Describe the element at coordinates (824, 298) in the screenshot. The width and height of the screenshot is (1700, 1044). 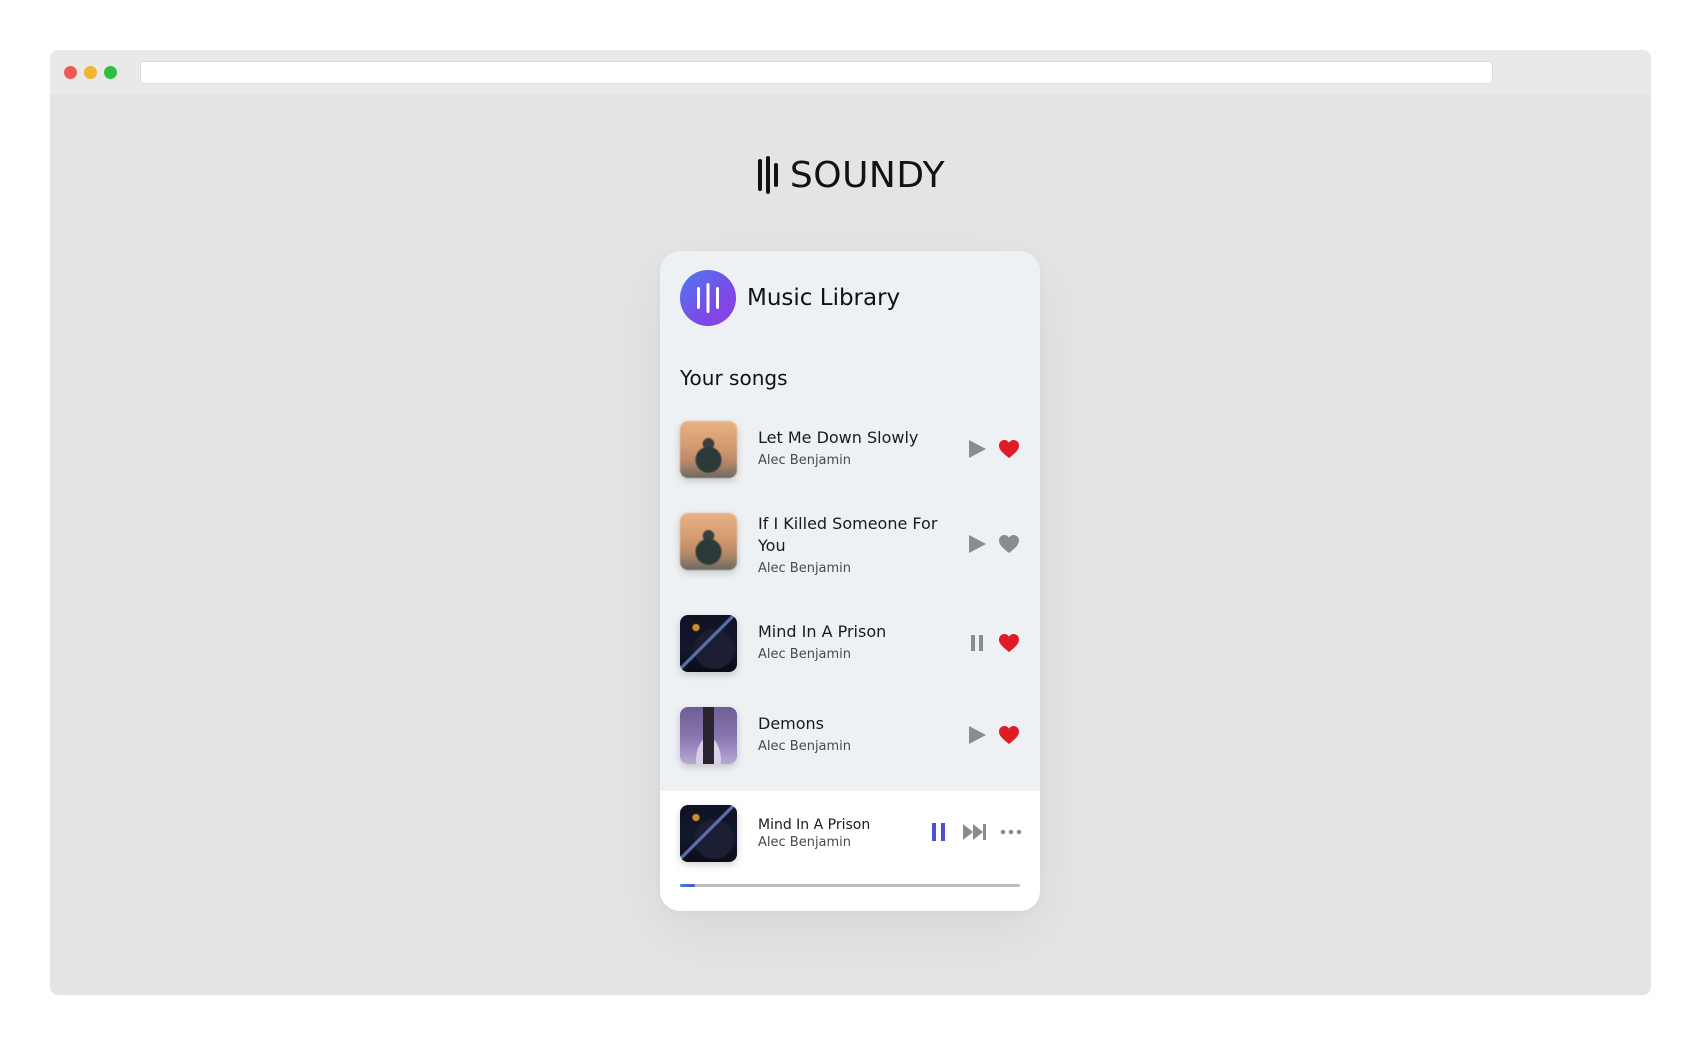
I see `card-title: Music Library` at that location.